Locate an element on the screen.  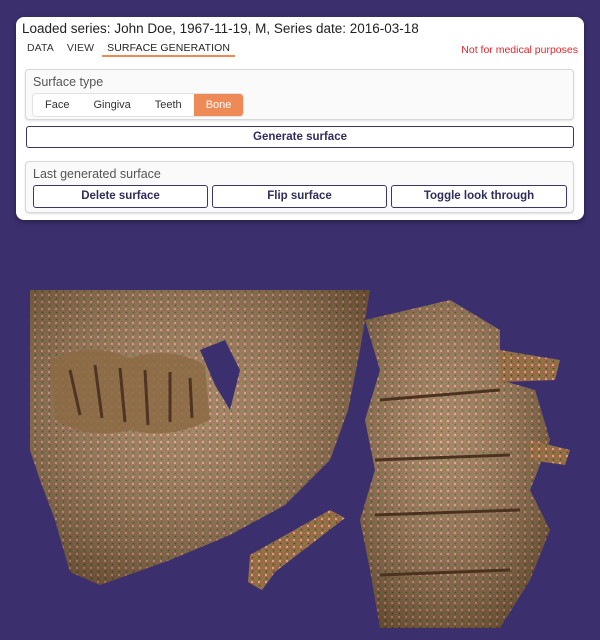
last-surface-title: Last generated surface is located at coordinates (97, 174).